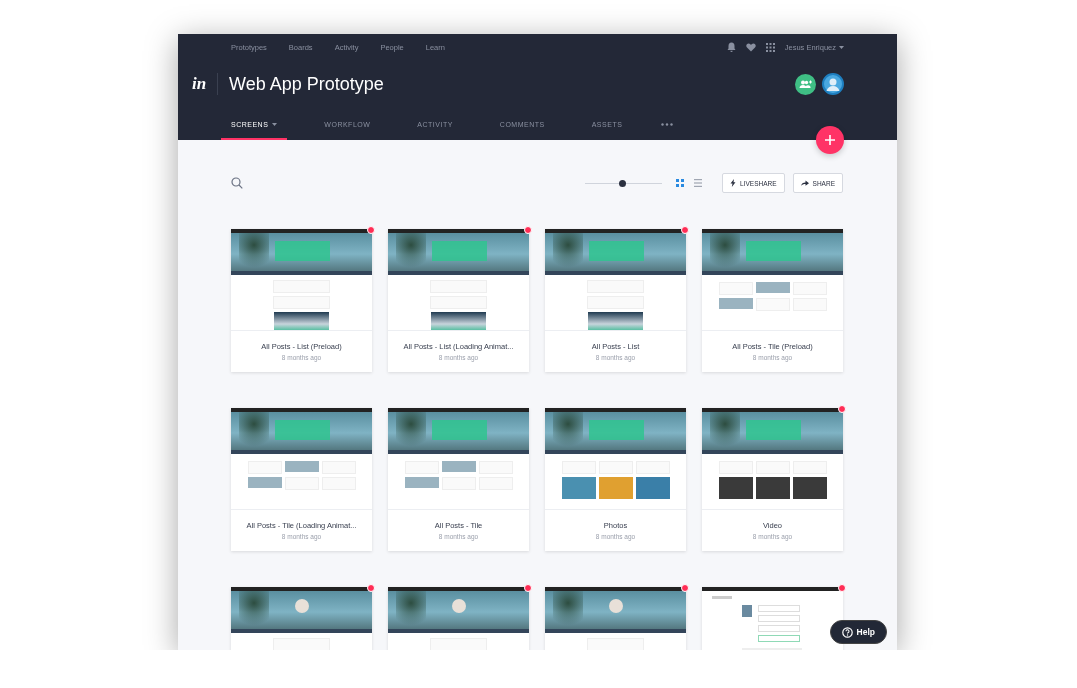  I want to click on logo: in, so click(202, 84).